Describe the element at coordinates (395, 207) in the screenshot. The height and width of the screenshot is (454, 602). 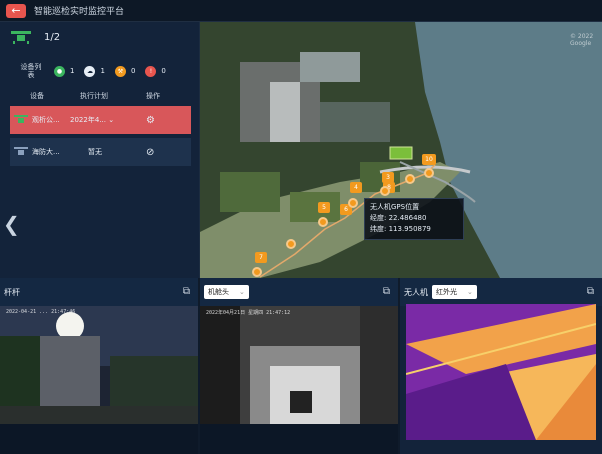
I see `tooltip-title: 无人机GPS位置` at that location.